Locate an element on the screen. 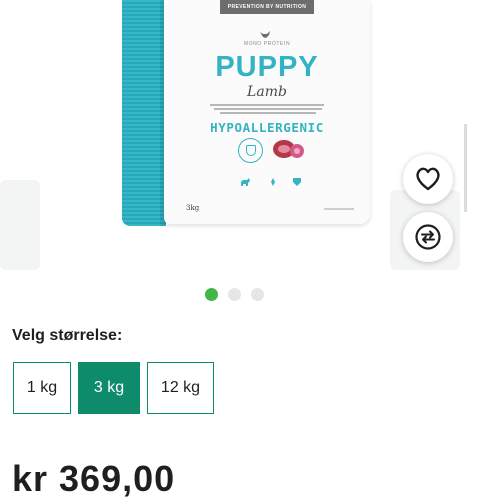 The image size is (480, 500). favorite-button is located at coordinates (428, 179).